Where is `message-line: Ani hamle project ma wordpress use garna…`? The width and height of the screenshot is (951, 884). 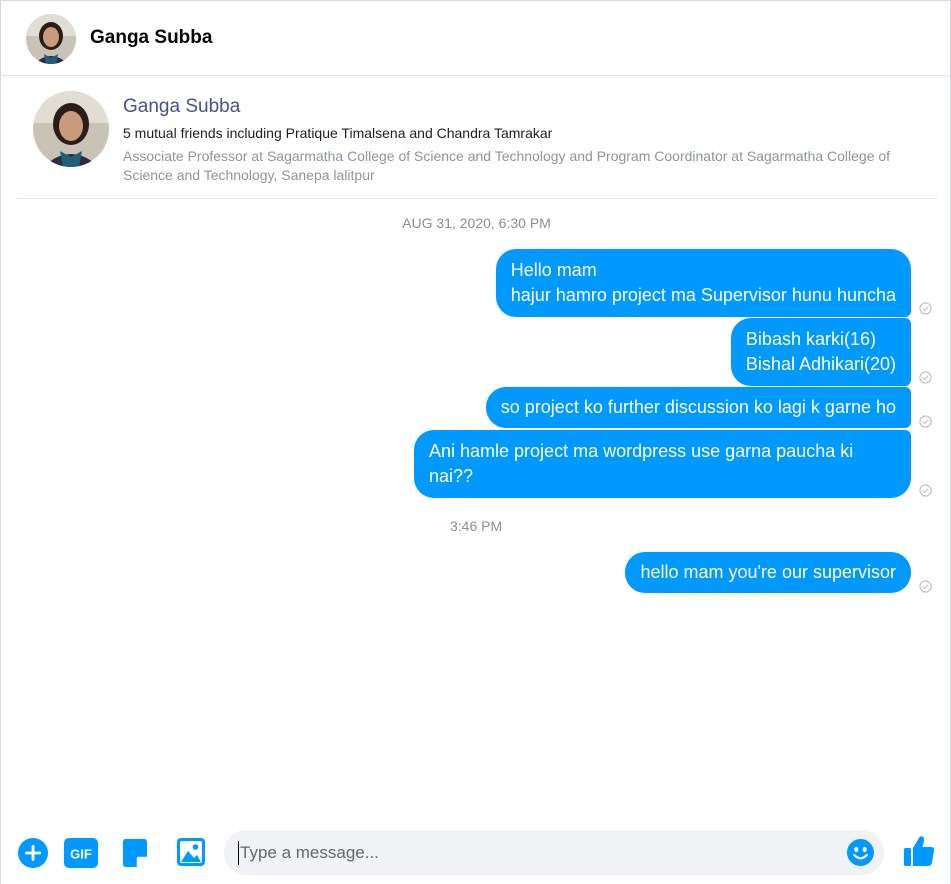 message-line: Ani hamle project ma wordpress use garna… is located at coordinates (641, 463).